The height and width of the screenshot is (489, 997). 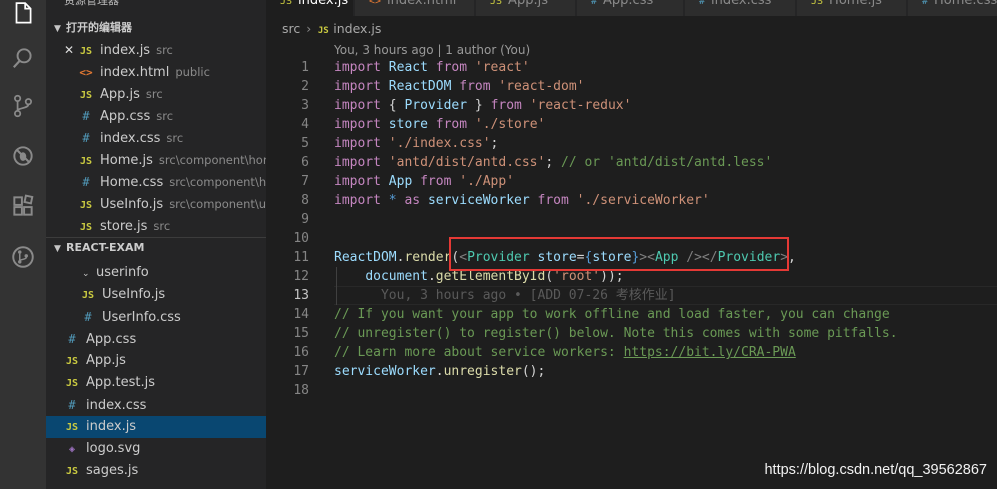 I want to click on string-token: 'react-redux', so click(x=580, y=105).